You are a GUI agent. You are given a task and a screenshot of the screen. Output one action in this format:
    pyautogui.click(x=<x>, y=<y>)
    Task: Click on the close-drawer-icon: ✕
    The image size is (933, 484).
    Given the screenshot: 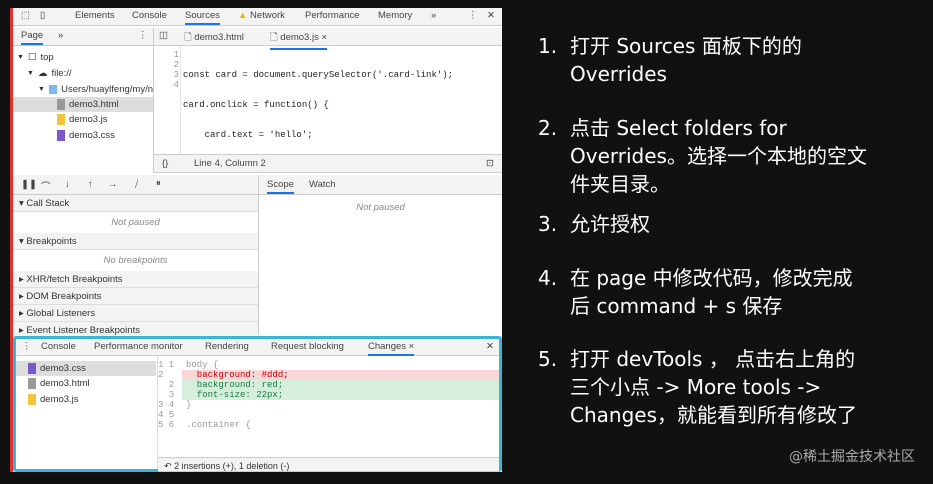 What is the action you would take?
    pyautogui.click(x=490, y=346)
    